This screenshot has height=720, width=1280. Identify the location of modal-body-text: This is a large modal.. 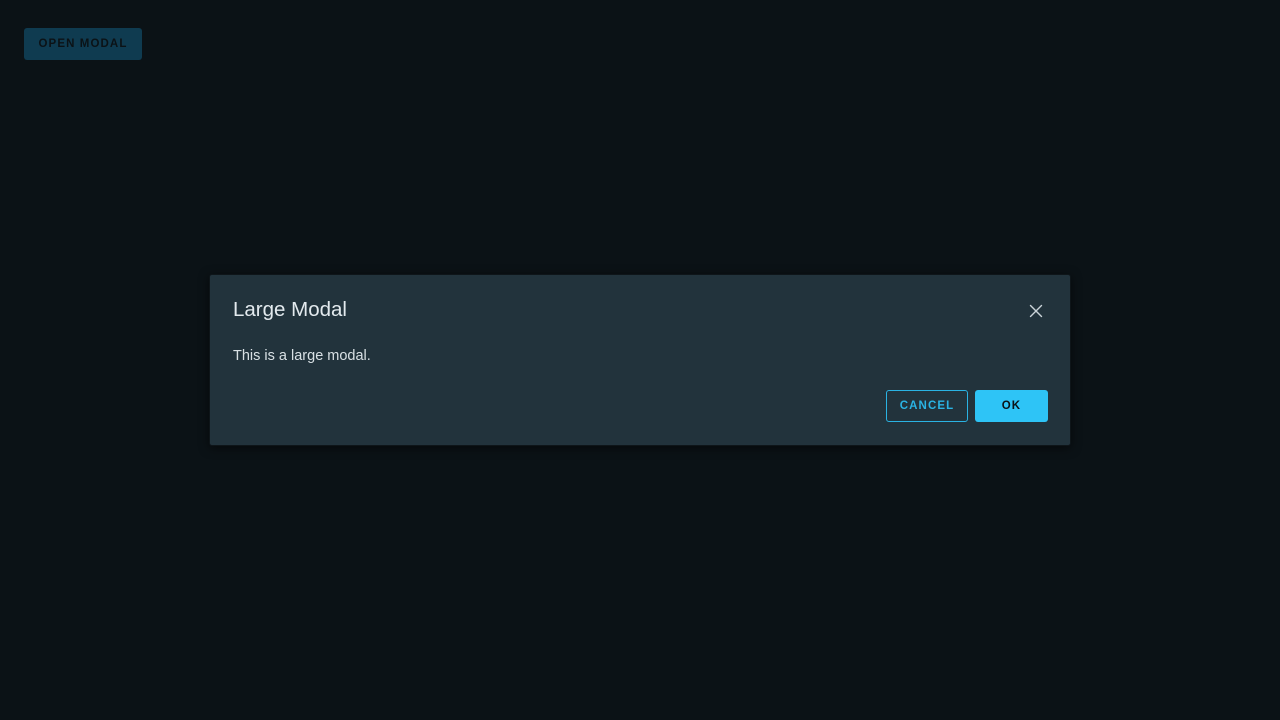
(302, 356).